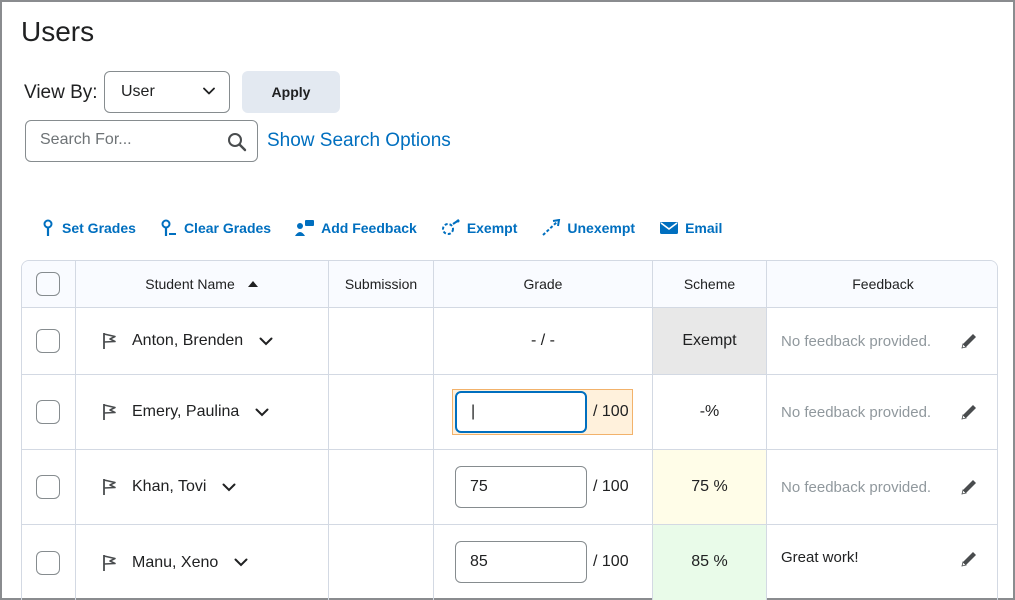 Image resolution: width=1015 pixels, height=600 pixels. I want to click on unexempt-icon, so click(551, 227).